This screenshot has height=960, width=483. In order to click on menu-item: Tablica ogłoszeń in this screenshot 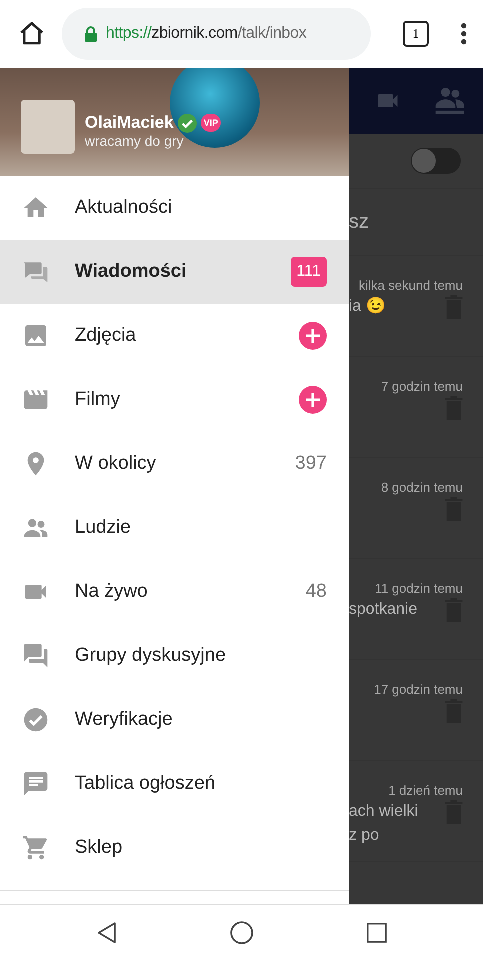, I will do `click(174, 784)`.